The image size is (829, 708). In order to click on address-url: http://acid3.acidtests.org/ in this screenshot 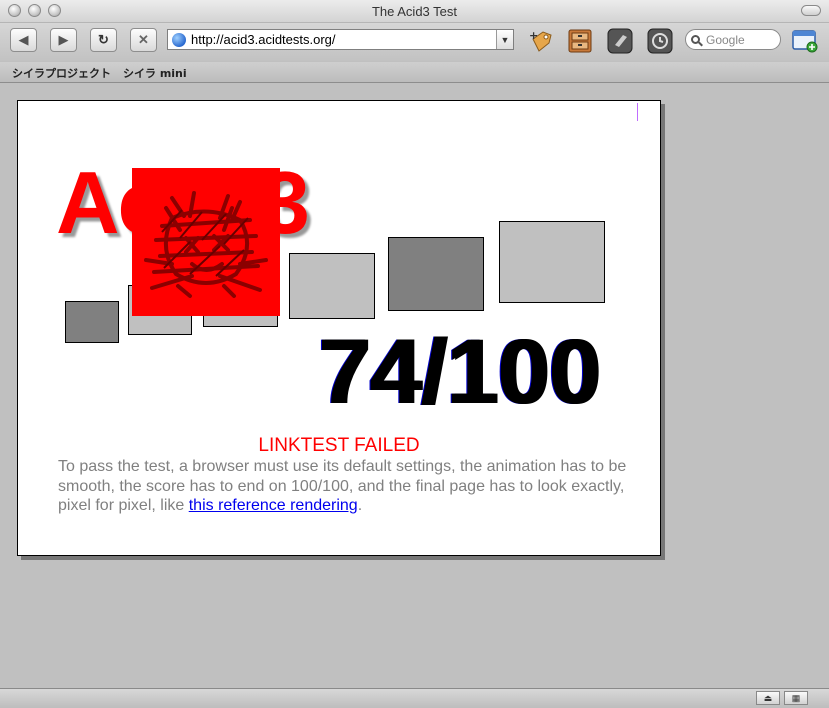, I will do `click(263, 39)`.